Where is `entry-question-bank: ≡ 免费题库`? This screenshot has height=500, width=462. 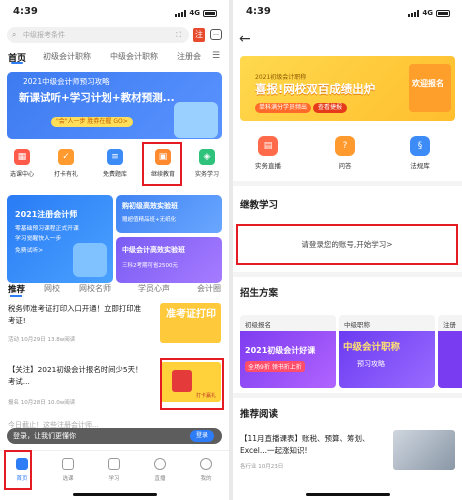 entry-question-bank: ≡ 免费题库 is located at coordinates (115, 163).